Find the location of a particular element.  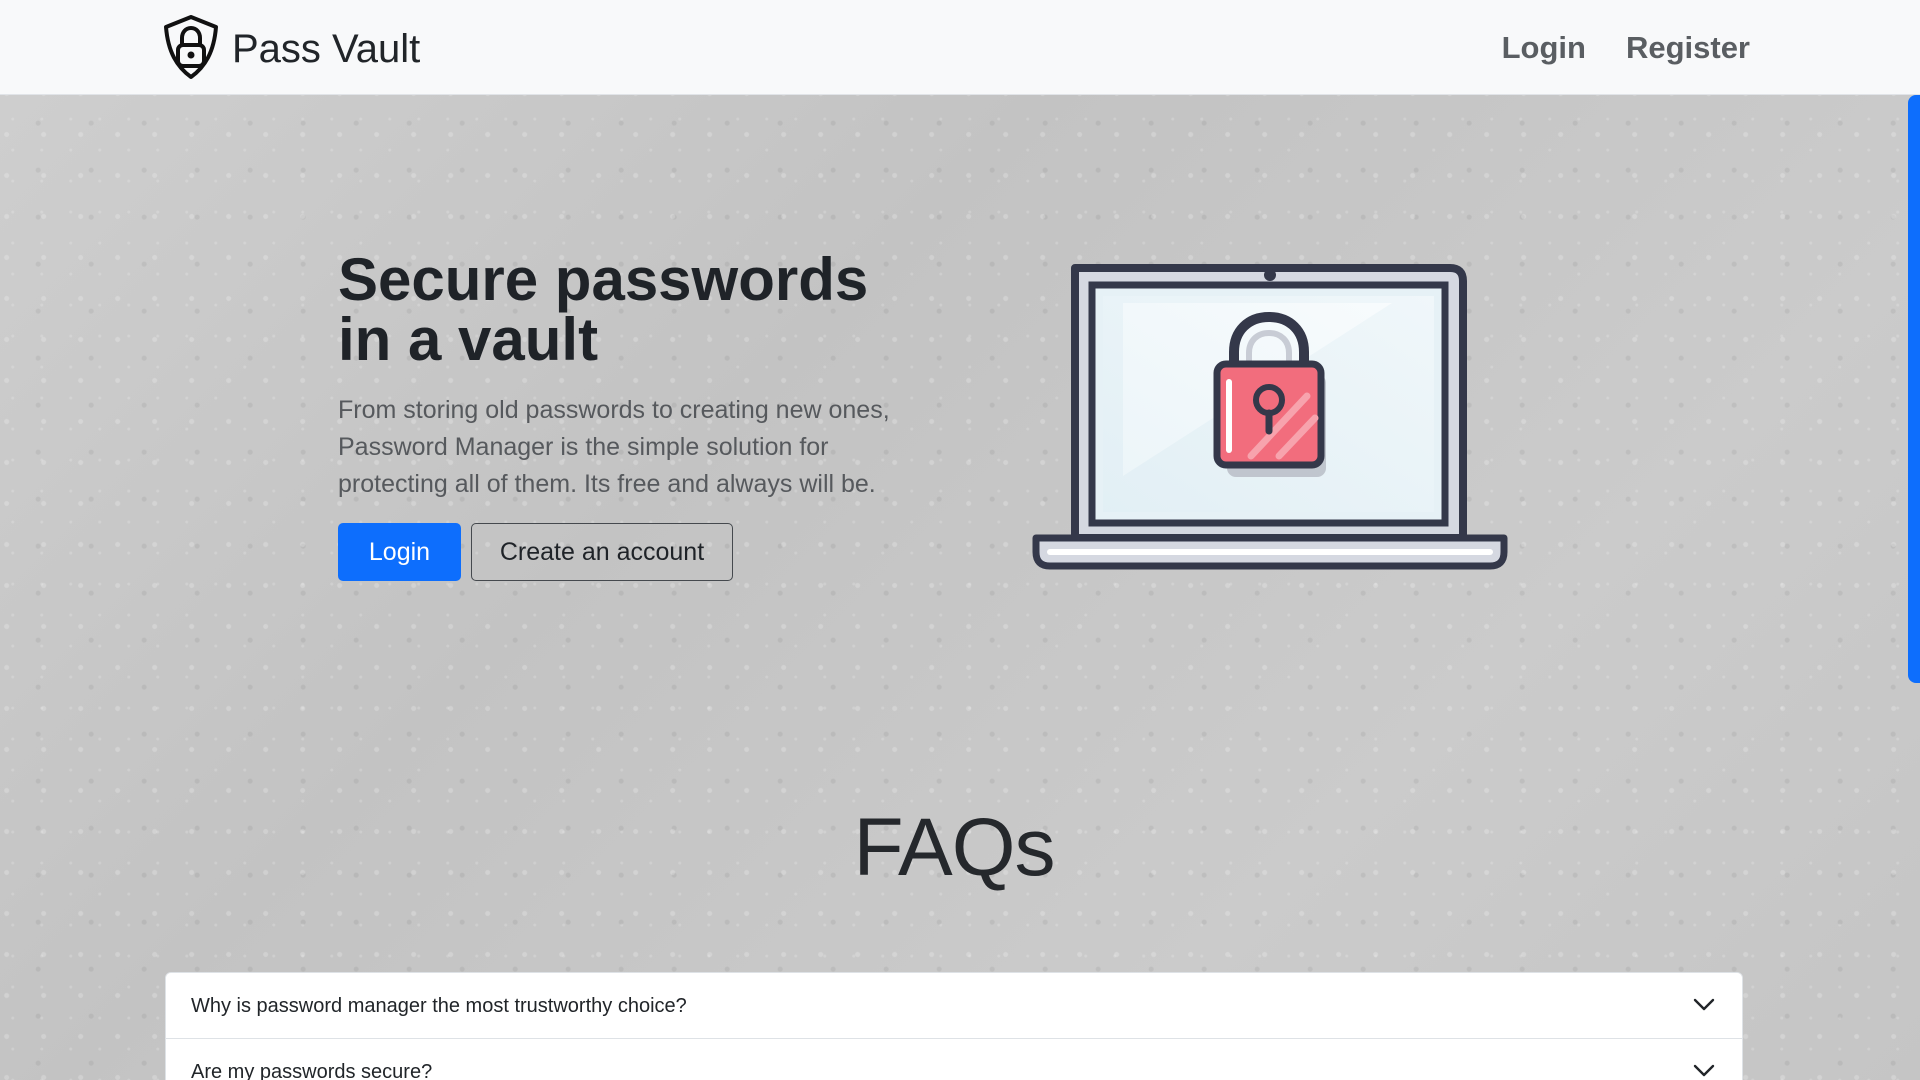

faq-title: FAQs is located at coordinates (954, 847).